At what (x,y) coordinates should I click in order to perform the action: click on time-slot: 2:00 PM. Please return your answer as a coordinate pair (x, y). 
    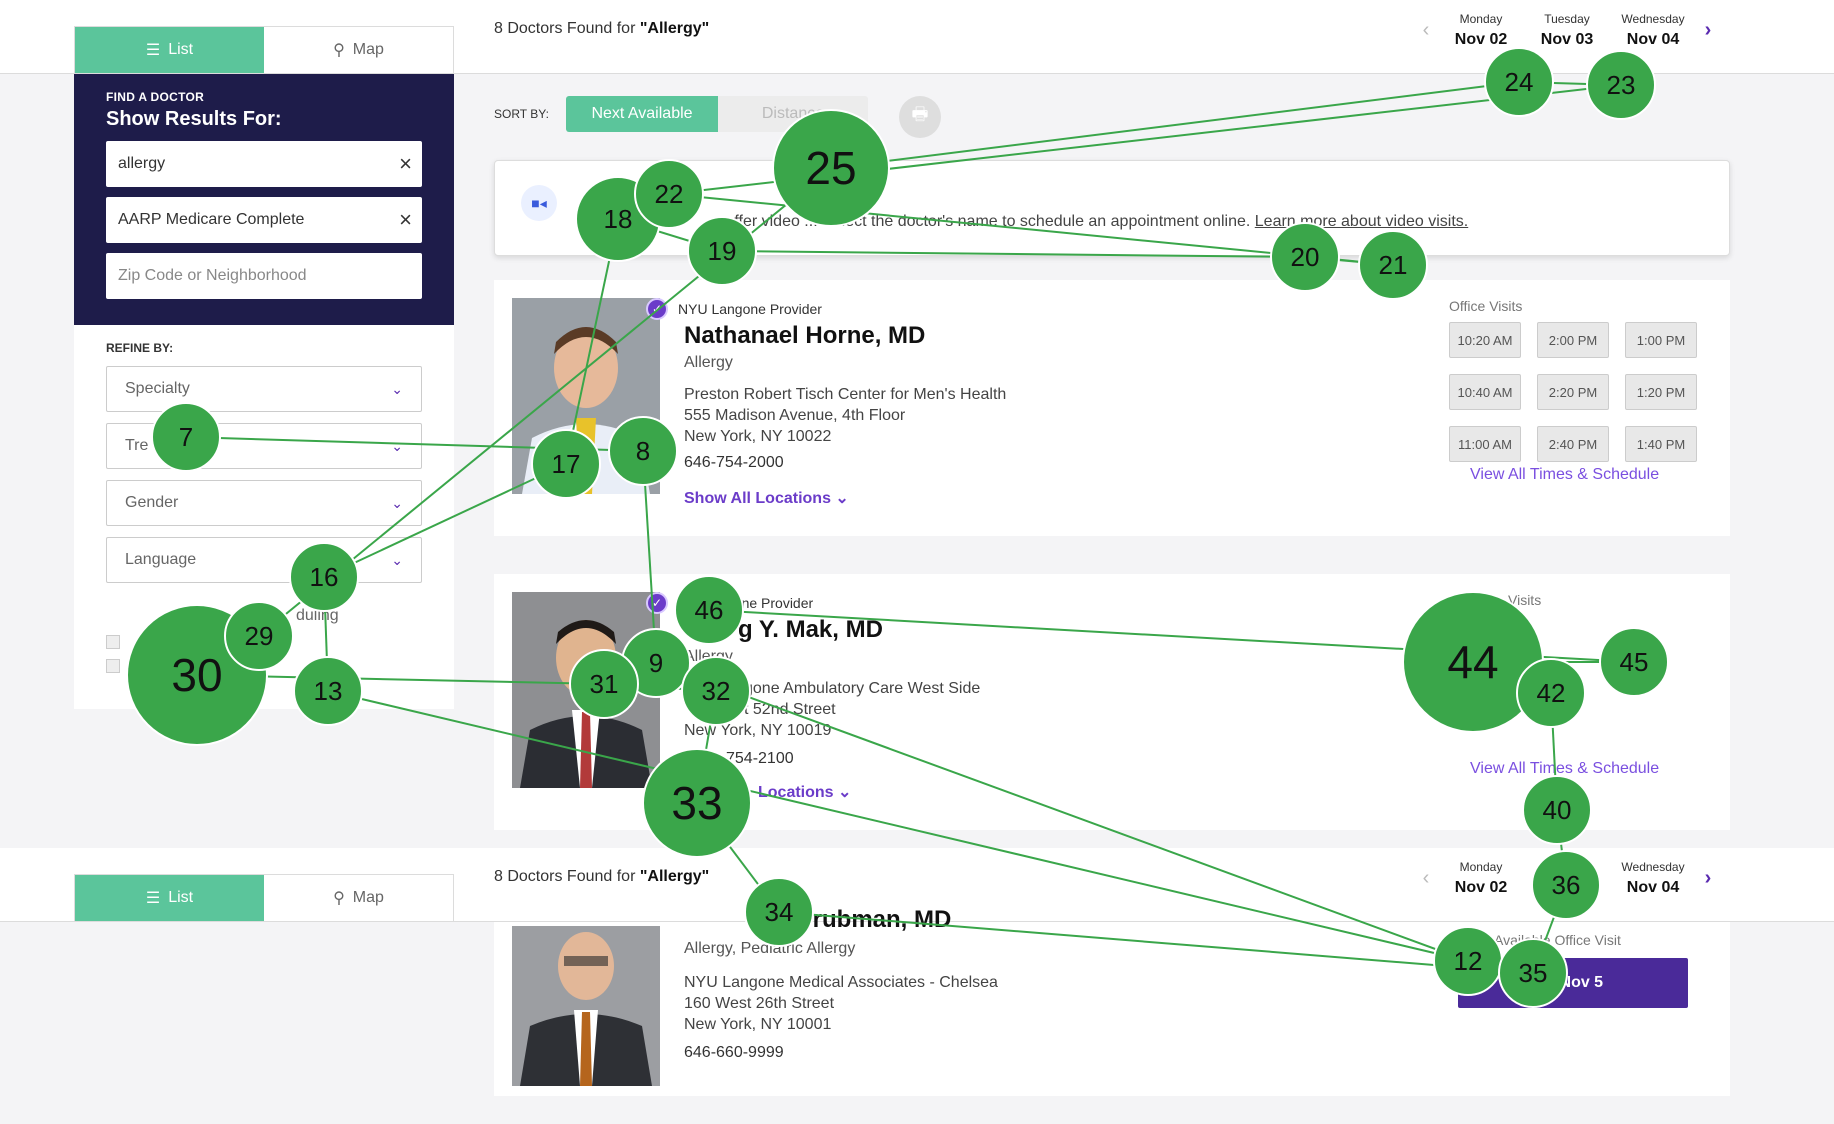
    Looking at the image, I should click on (1573, 340).